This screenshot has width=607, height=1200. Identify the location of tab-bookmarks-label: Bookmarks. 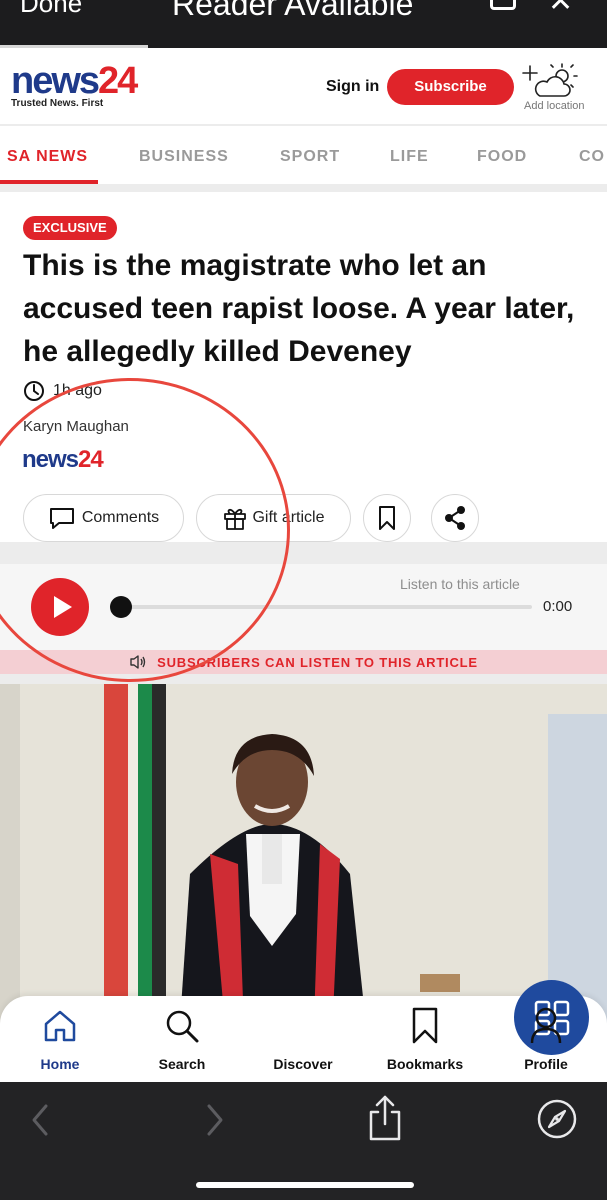
(425, 1064).